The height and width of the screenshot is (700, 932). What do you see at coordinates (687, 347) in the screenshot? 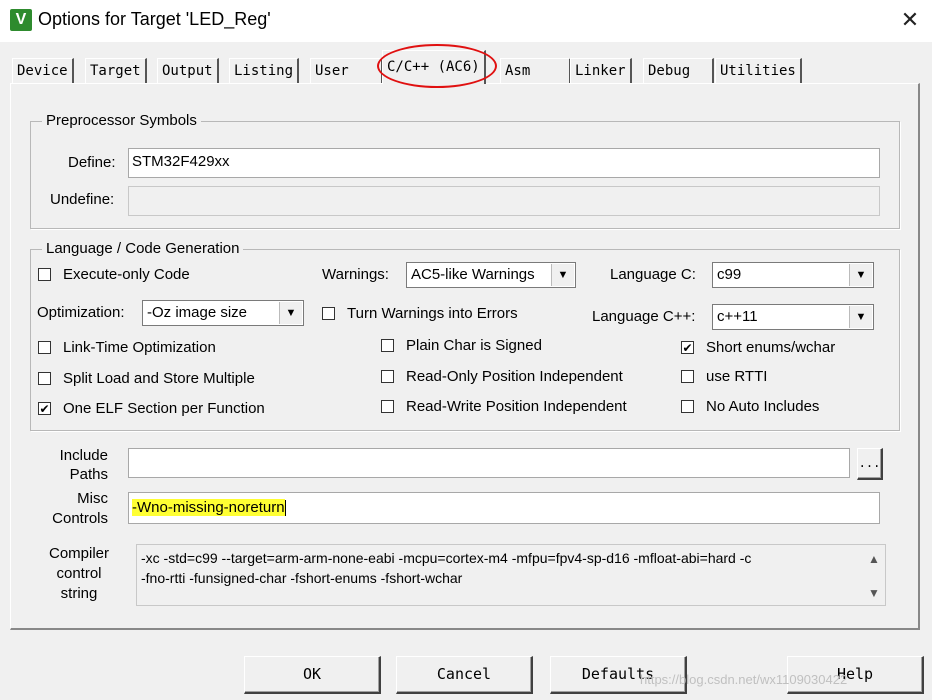
I see `short-enums-box: ✔` at bounding box center [687, 347].